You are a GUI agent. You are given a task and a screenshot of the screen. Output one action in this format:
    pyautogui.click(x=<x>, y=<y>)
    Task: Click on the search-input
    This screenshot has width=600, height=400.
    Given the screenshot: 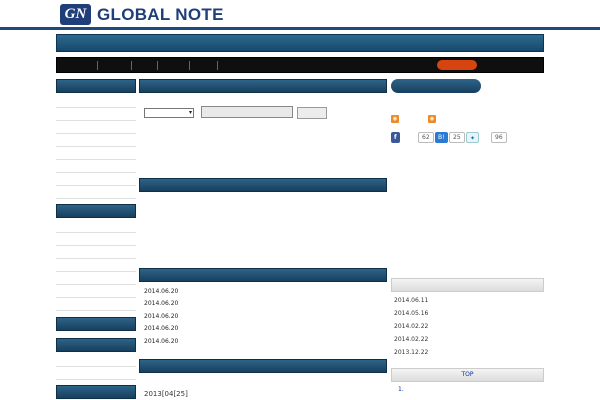 What is the action you would take?
    pyautogui.click(x=247, y=112)
    